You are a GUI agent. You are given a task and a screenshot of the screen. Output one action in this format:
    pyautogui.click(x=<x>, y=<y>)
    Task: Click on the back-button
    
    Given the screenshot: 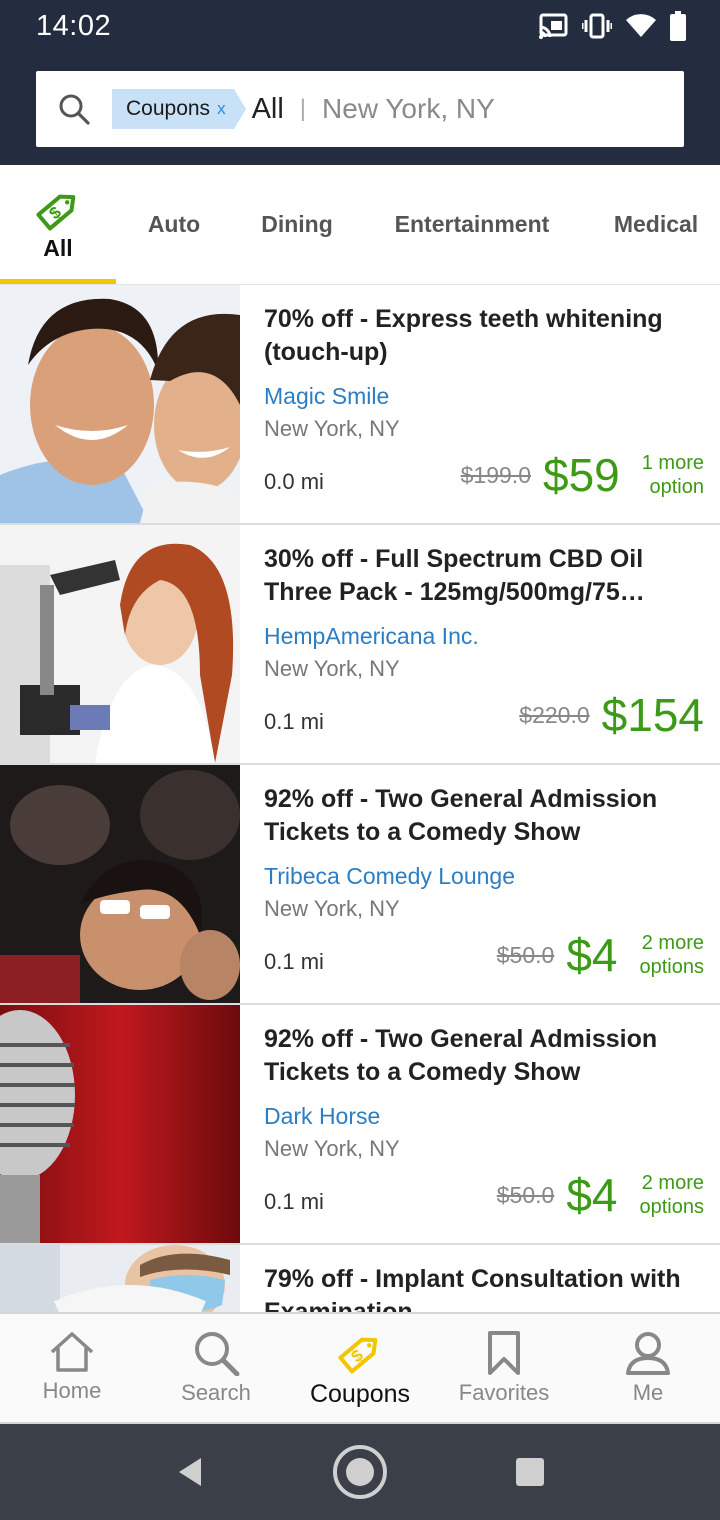 What is the action you would take?
    pyautogui.click(x=190, y=1472)
    